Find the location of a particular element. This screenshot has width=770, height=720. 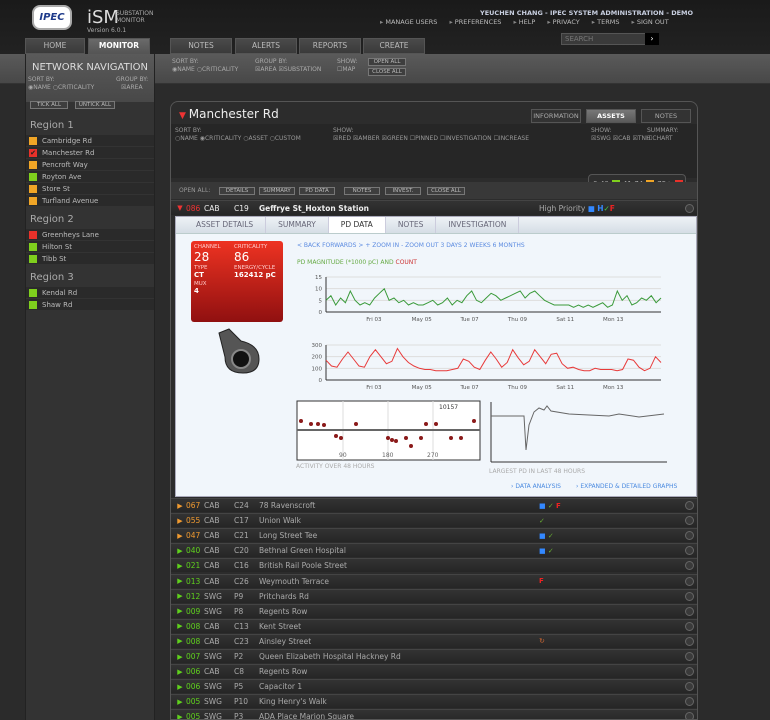

detail-tab-asset-details: ASSET DETAILS is located at coordinates (225, 225).